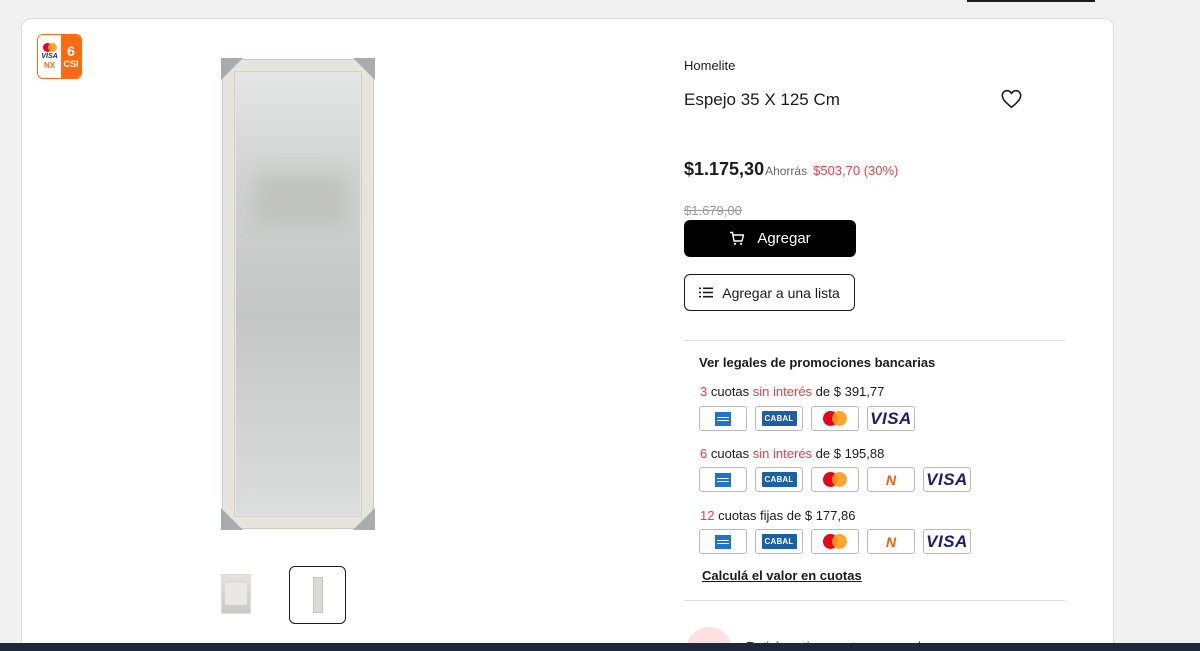 This screenshot has width=1200, height=651. What do you see at coordinates (781, 292) in the screenshot?
I see `add-to-list-label: Agregar a una lista` at bounding box center [781, 292].